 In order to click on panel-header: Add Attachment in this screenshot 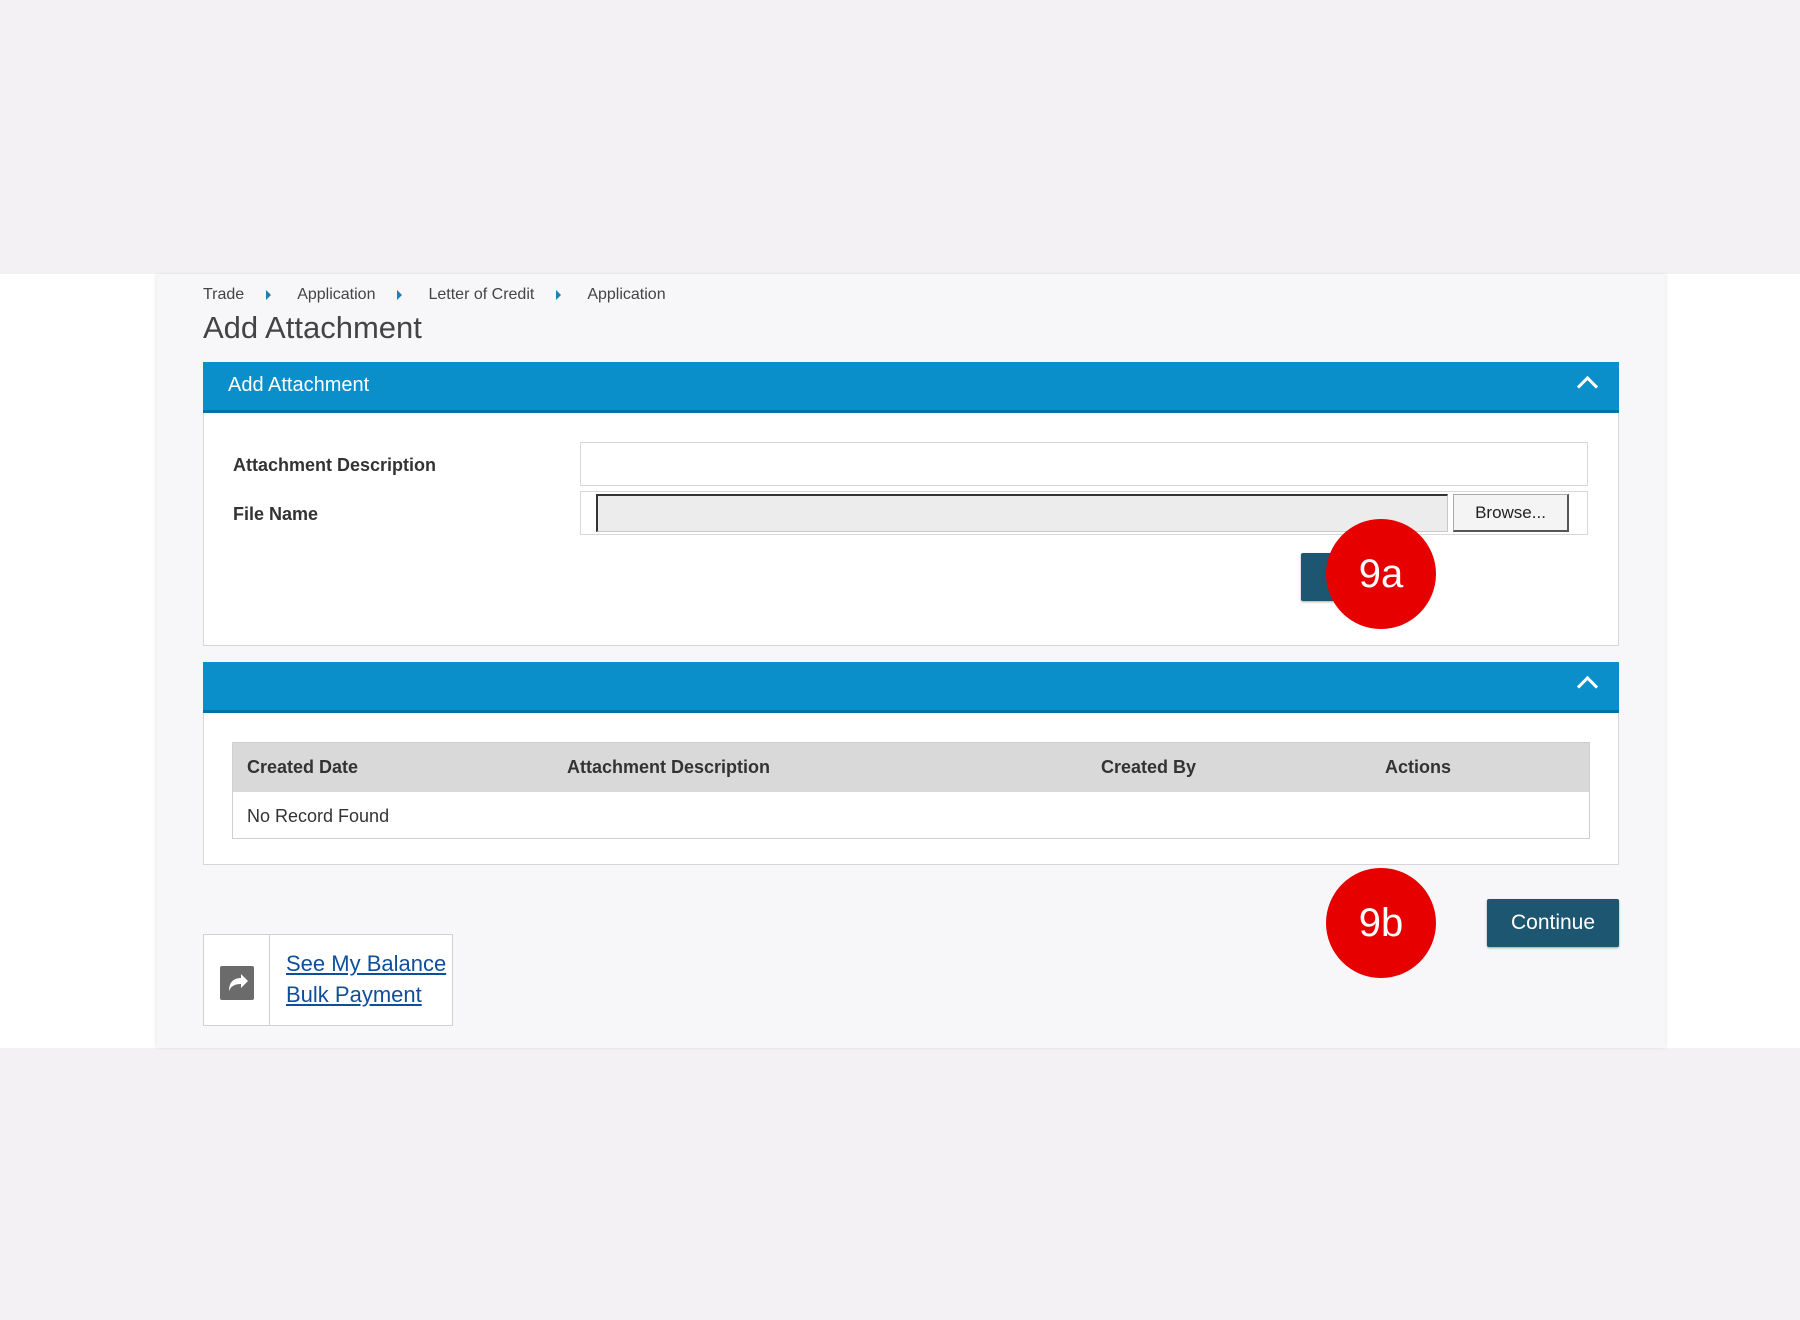, I will do `click(911, 387)`.